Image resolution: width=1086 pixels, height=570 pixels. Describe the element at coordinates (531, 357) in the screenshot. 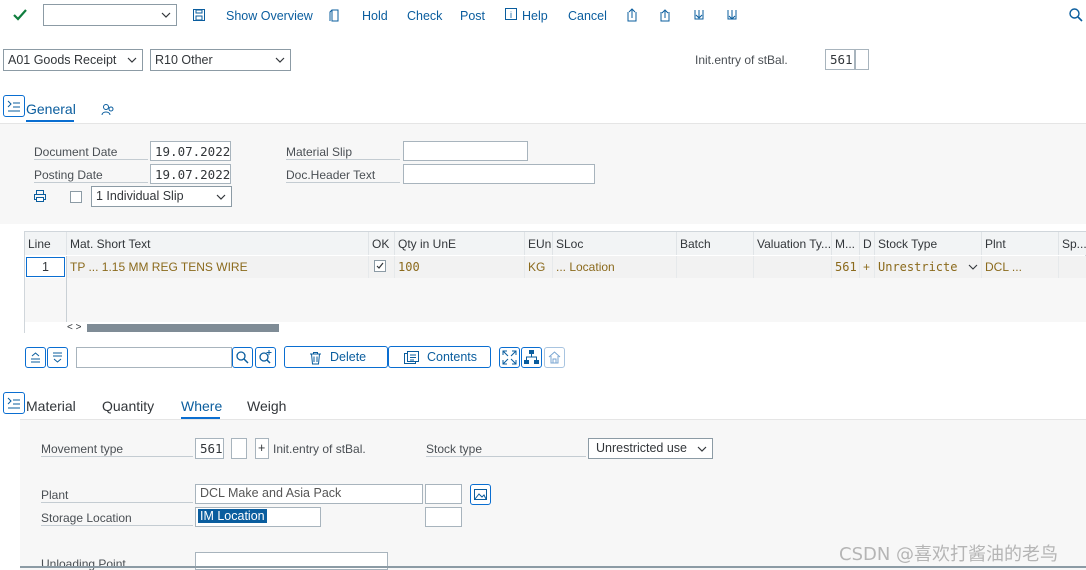

I see `hierarchy-icon` at that location.